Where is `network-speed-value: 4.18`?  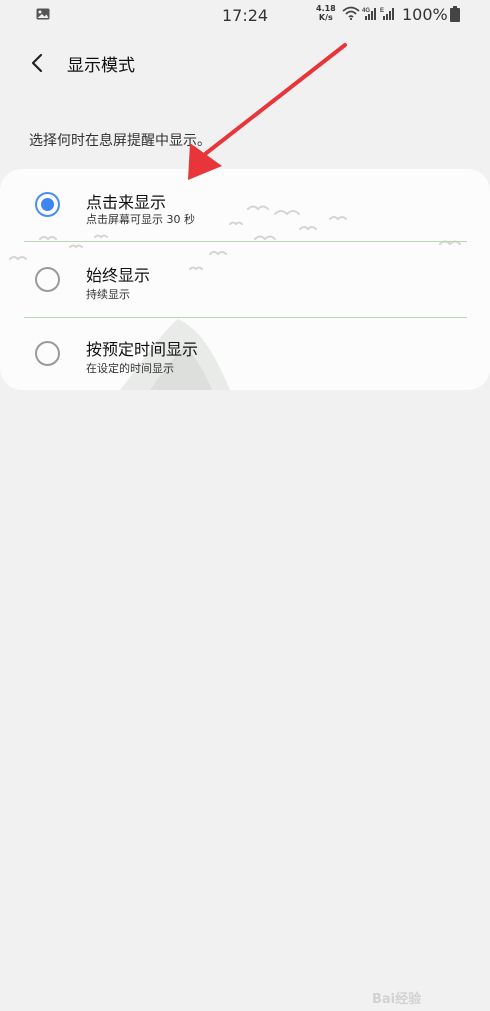
network-speed-value: 4.18 is located at coordinates (326, 8).